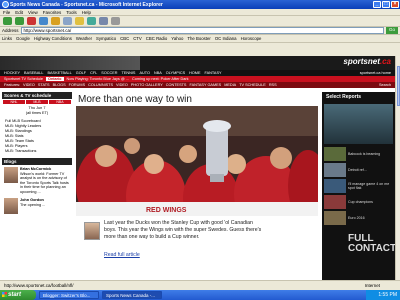  I want to click on close-button: ×, so click(395, 4).